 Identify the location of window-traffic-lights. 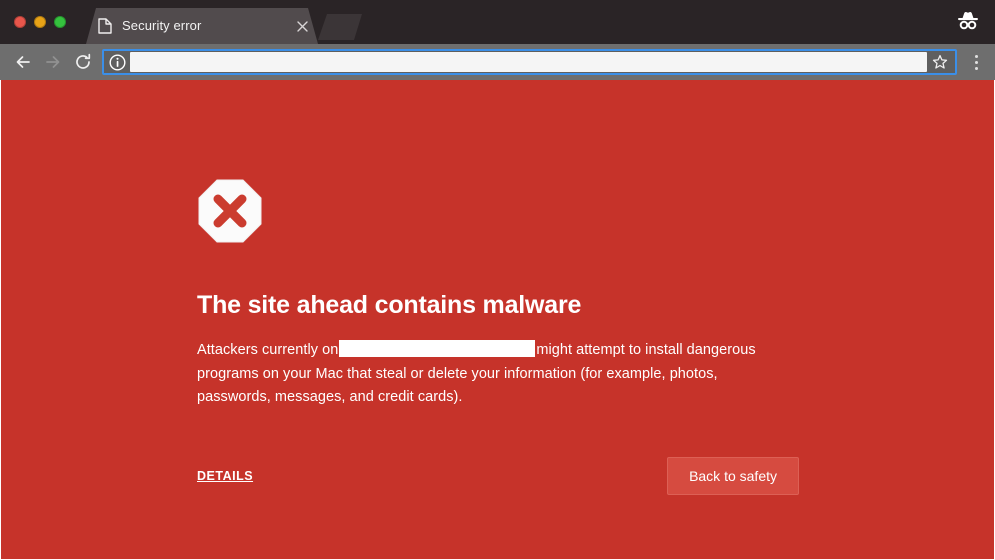
(40, 22).